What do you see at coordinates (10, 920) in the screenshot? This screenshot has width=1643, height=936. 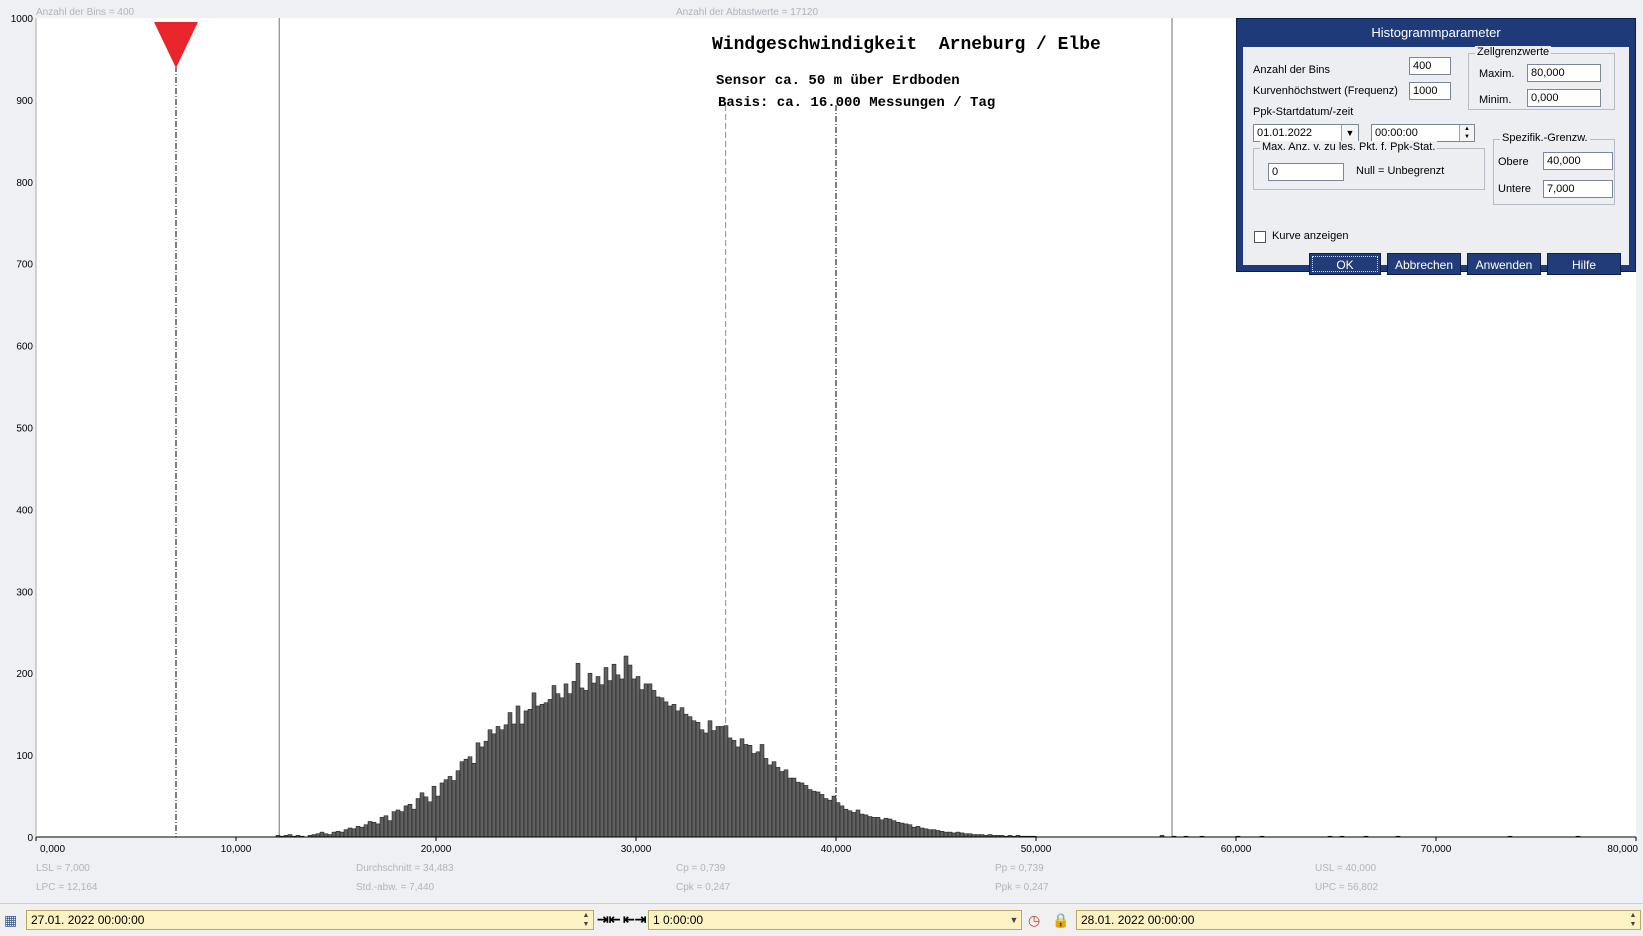 I see `calendar-icon: ▦` at bounding box center [10, 920].